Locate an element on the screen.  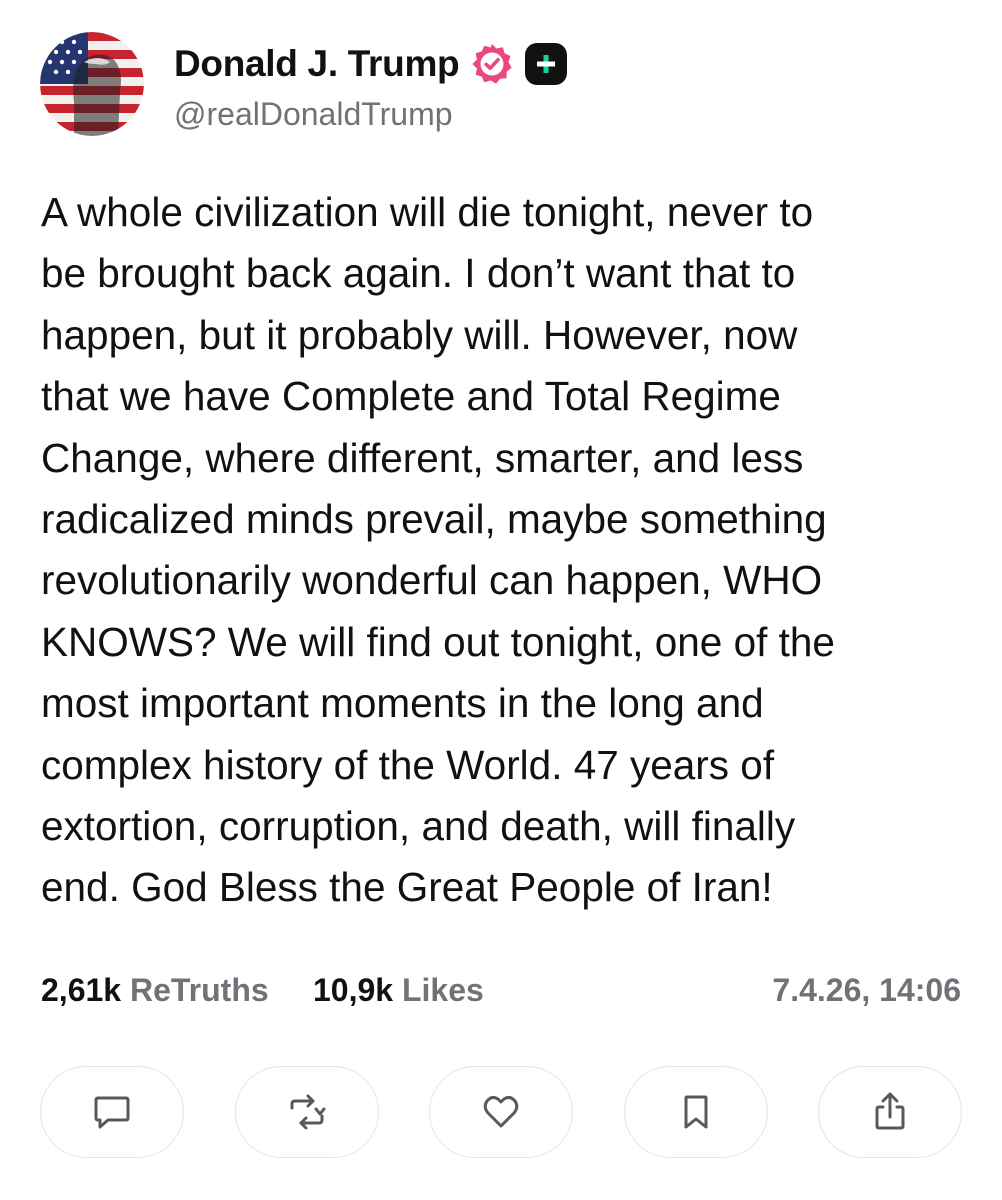
reply-button is located at coordinates (112, 1112).